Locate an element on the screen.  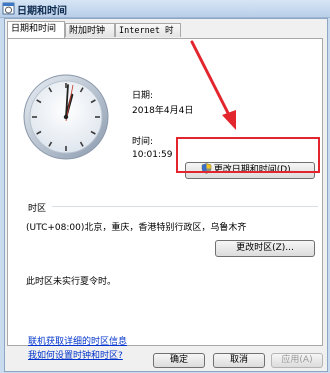
tab-date-time: 日期和时间 is located at coordinates (36, 29).